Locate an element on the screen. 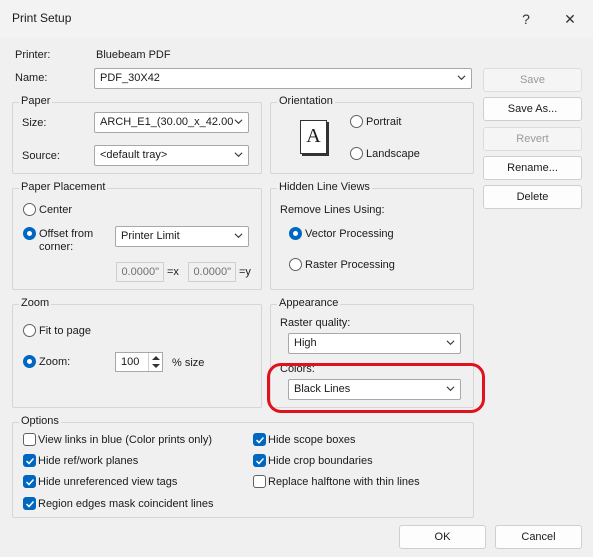 The height and width of the screenshot is (557, 593). cancel-button: Cancel is located at coordinates (538, 537).